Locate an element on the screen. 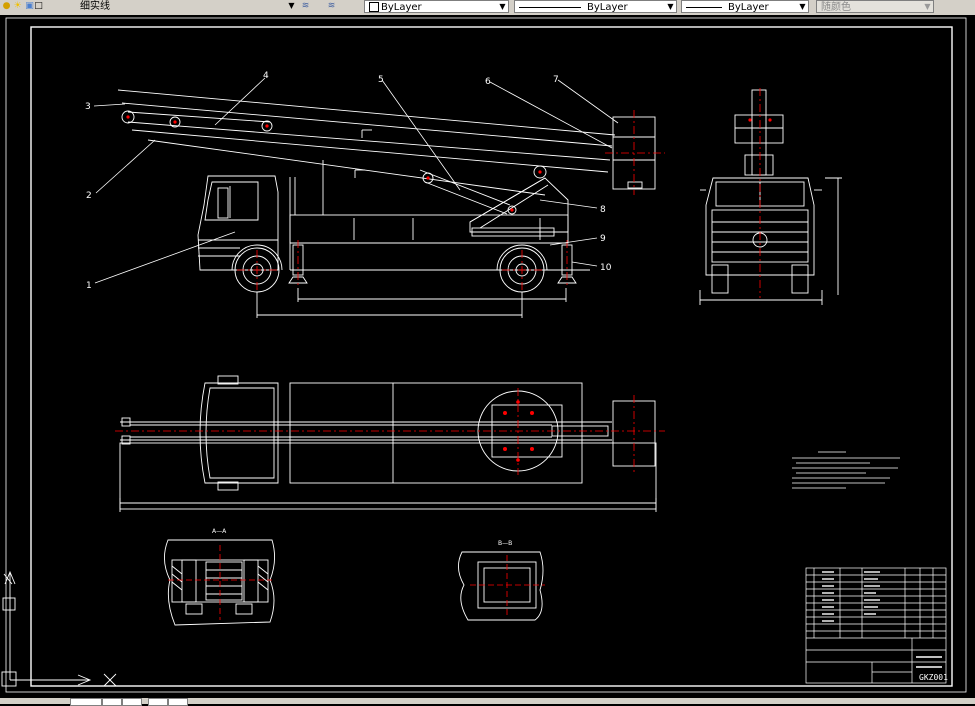 This screenshot has width=975, height=706. tab-layout2 is located at coordinates (132, 702).